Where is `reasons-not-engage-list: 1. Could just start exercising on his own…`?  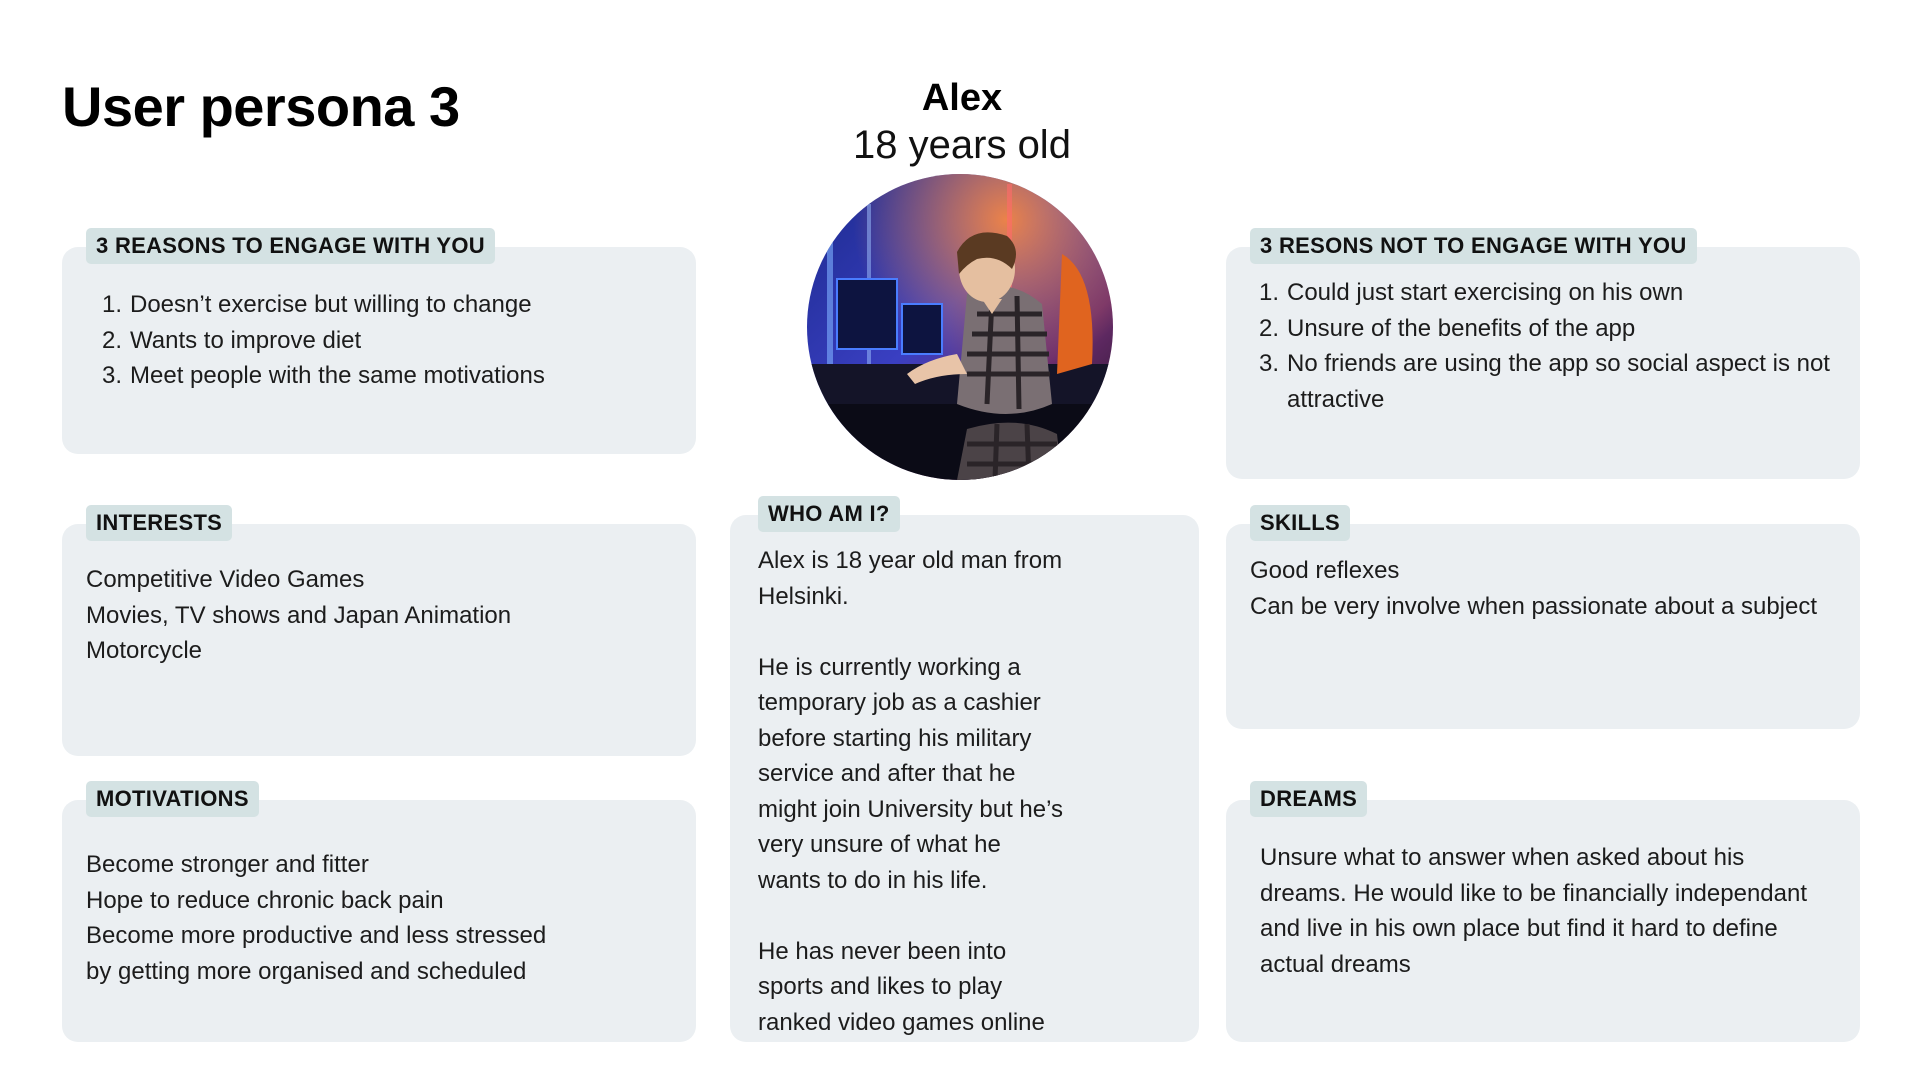
reasons-not-engage-list: 1. Could just start exercising on his own… is located at coordinates (1538, 346).